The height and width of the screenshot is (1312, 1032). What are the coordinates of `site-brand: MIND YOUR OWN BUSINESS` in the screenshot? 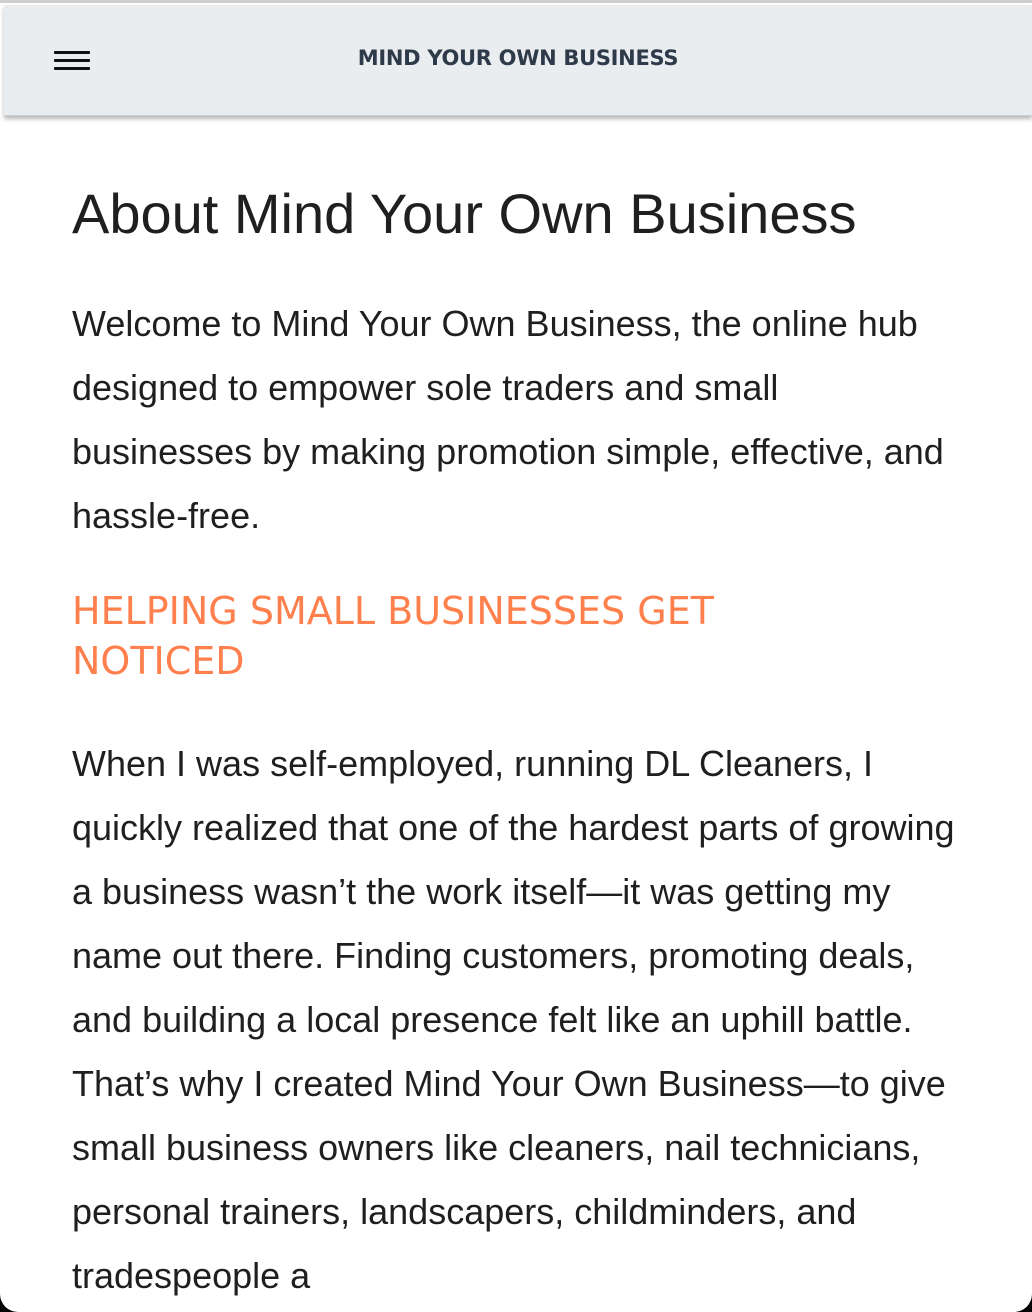 It's located at (518, 58).